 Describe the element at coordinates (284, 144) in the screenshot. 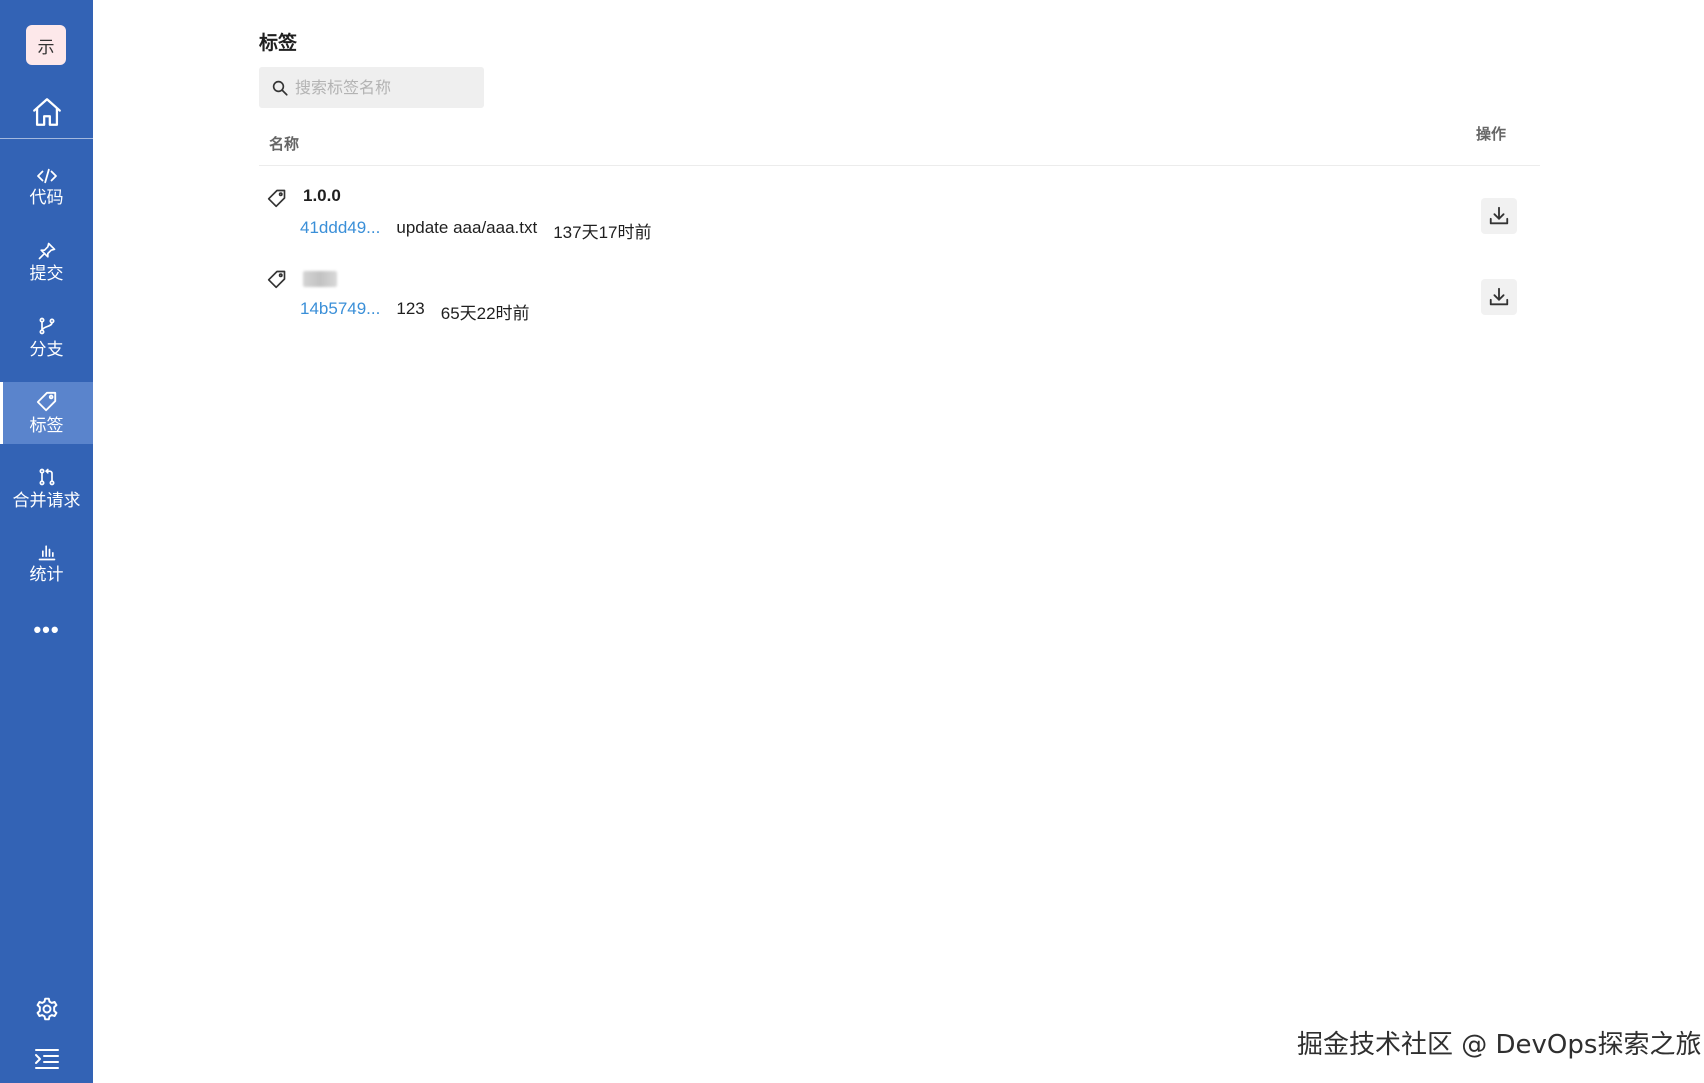

I see `column-header-name: 名称` at that location.